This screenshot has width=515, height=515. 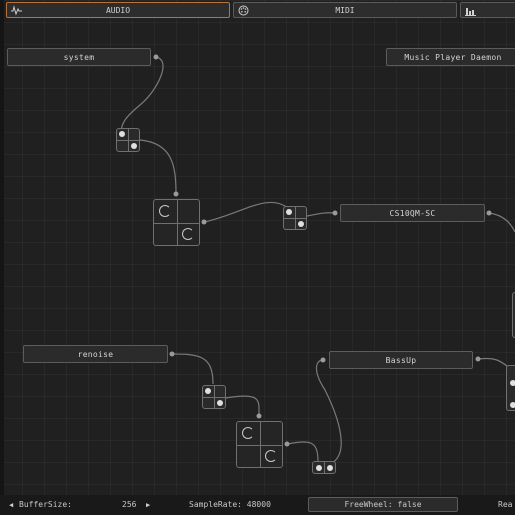 What do you see at coordinates (505, 504) in the screenshot?
I see `realtime-label: Rea` at bounding box center [505, 504].